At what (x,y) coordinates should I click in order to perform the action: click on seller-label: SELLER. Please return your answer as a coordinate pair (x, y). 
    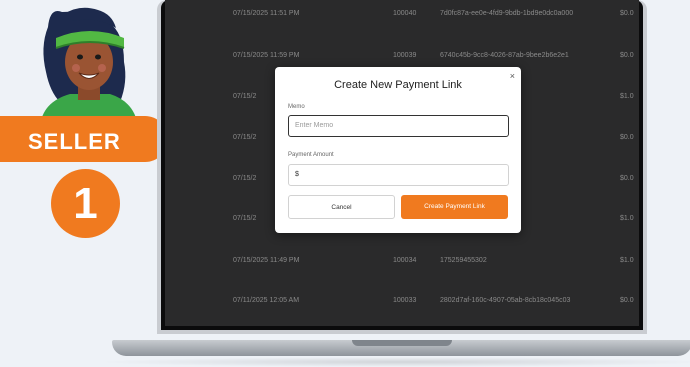
    Looking at the image, I should click on (74, 141).